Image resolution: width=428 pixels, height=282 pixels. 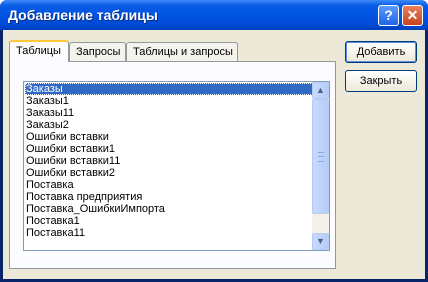 I want to click on list-item: Ошибки вставки, so click(x=169, y=137).